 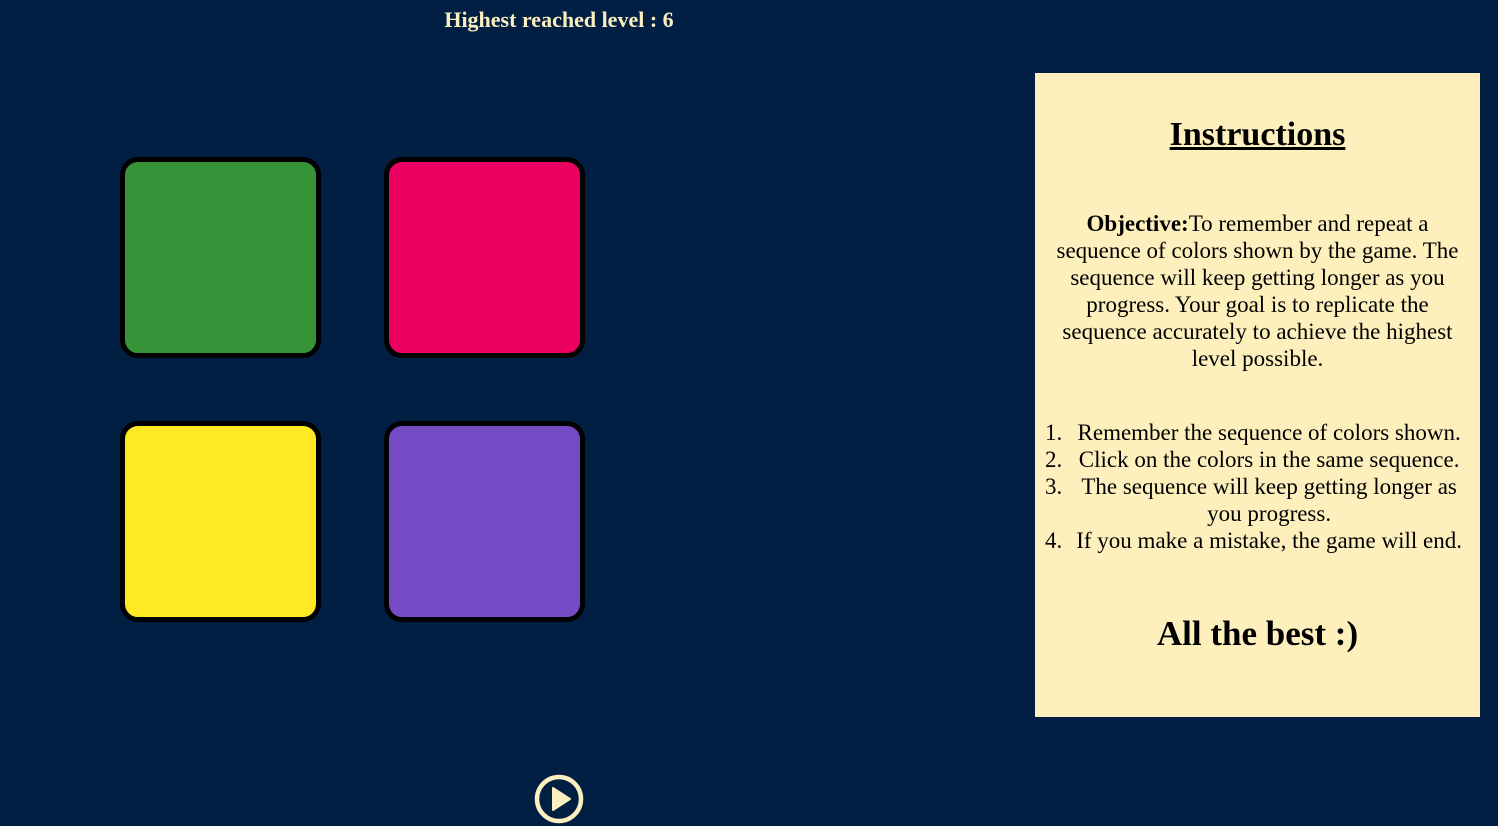 What do you see at coordinates (1054, 432) in the screenshot?
I see `step-number: 1.` at bounding box center [1054, 432].